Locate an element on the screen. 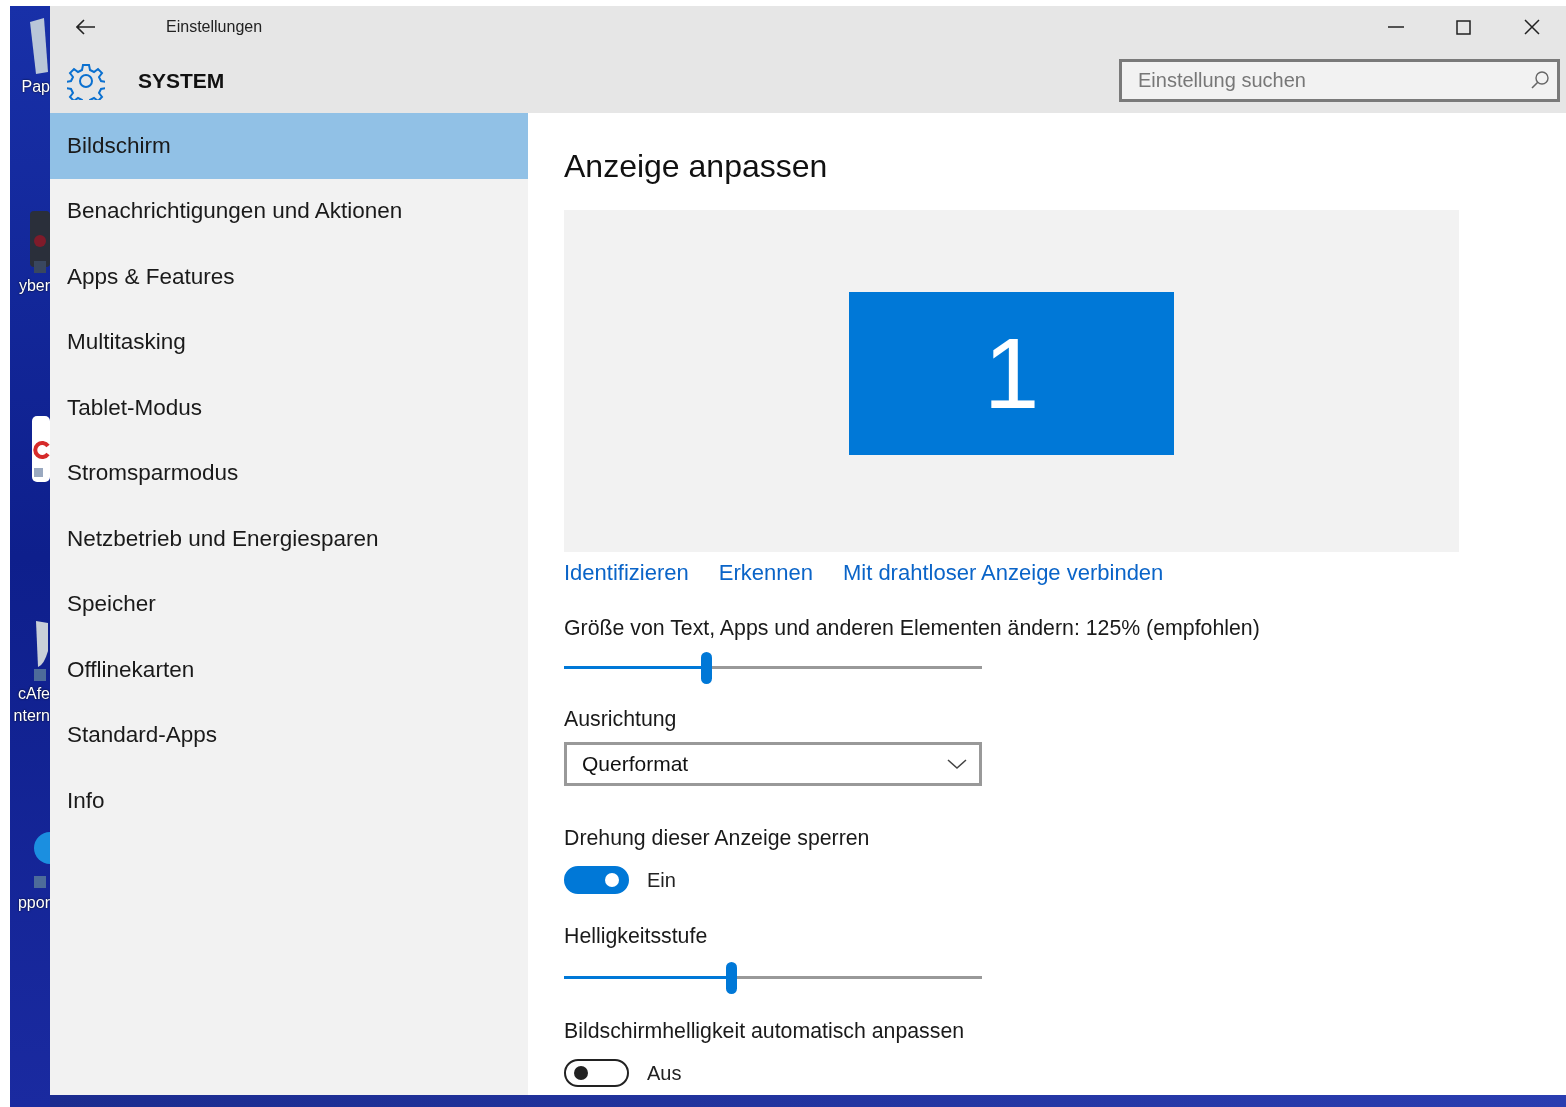 The height and width of the screenshot is (1107, 1566). rotation-lock-label: Drehung dieser Anzeige sperren is located at coordinates (717, 838).